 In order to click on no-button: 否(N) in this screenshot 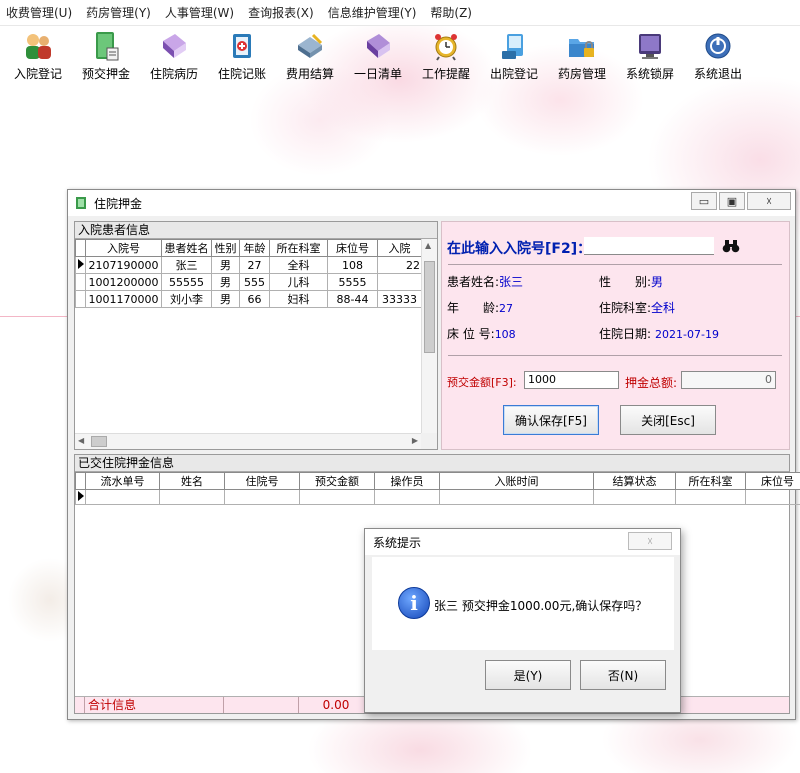, I will do `click(623, 675)`.